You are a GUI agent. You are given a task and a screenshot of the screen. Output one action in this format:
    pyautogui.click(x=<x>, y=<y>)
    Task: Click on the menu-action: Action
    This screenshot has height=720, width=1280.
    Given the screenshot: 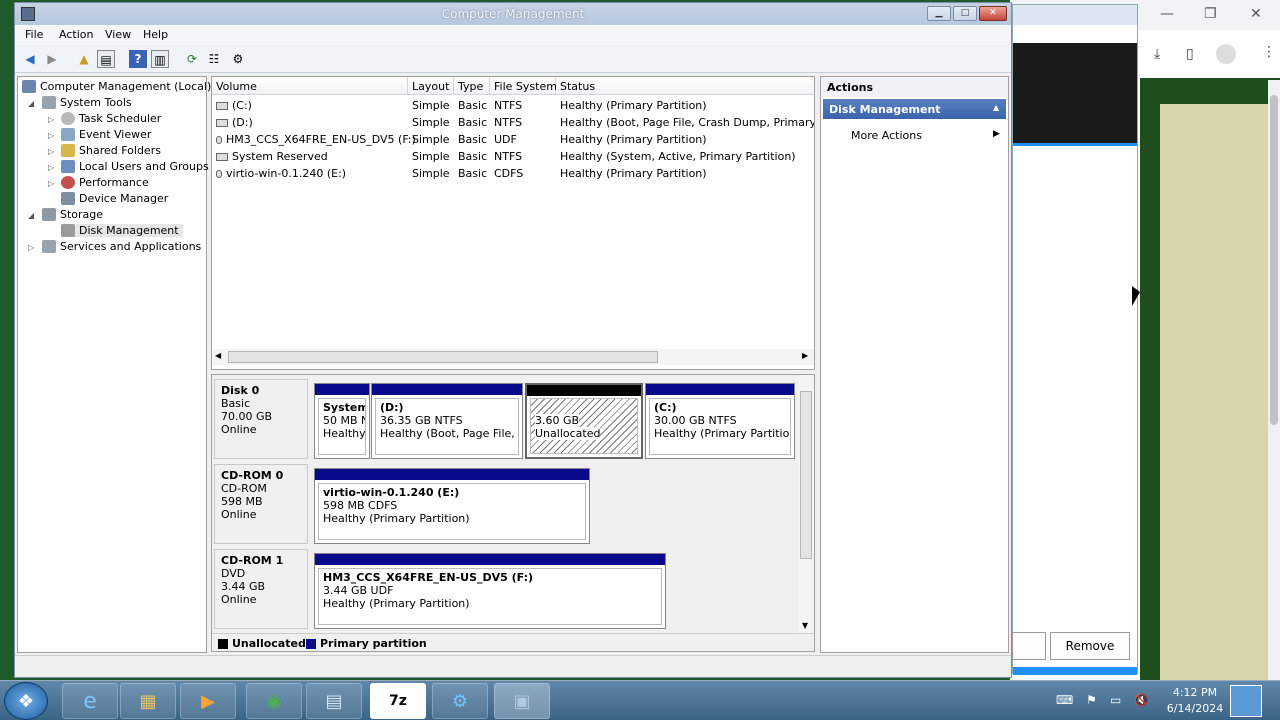 What is the action you would take?
    pyautogui.click(x=76, y=34)
    